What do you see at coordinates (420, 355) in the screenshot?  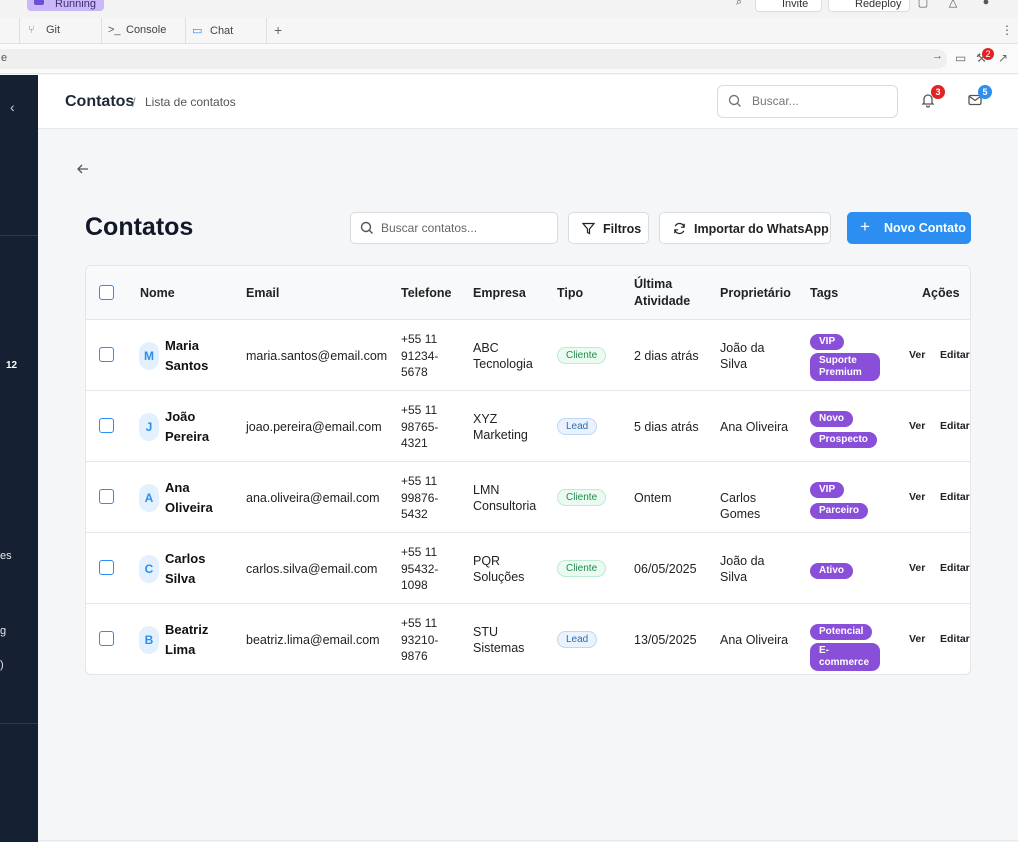 I see `contact-phone: +55 11 91234-5678` at bounding box center [420, 355].